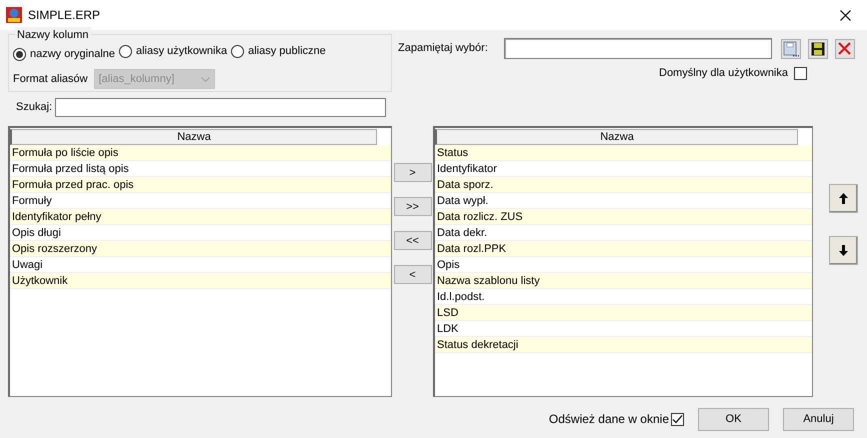  Describe the element at coordinates (182, 51) in the screenshot. I see `radio-label: aliasy użytkownika` at that location.